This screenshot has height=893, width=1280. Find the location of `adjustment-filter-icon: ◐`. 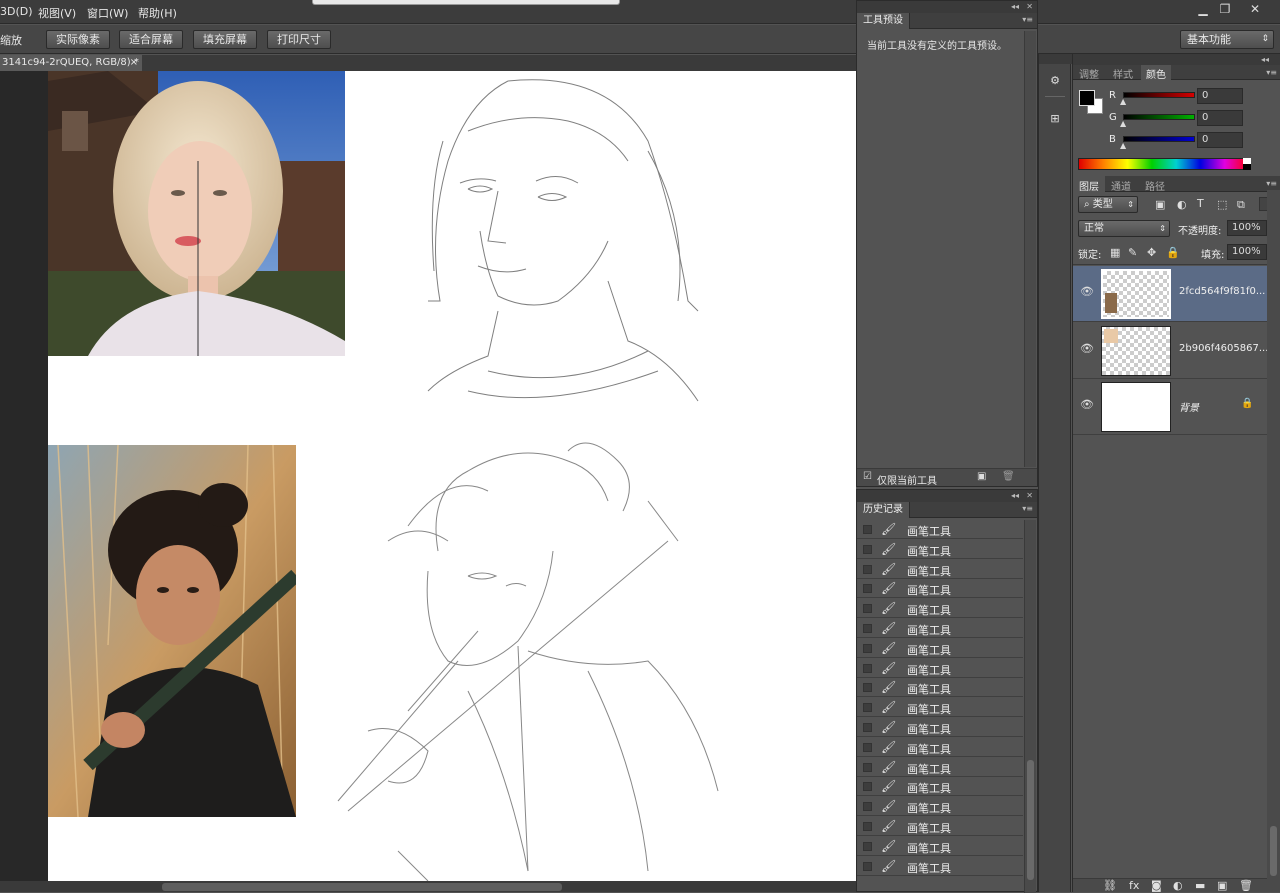

adjustment-filter-icon: ◐ is located at coordinates (1182, 204).